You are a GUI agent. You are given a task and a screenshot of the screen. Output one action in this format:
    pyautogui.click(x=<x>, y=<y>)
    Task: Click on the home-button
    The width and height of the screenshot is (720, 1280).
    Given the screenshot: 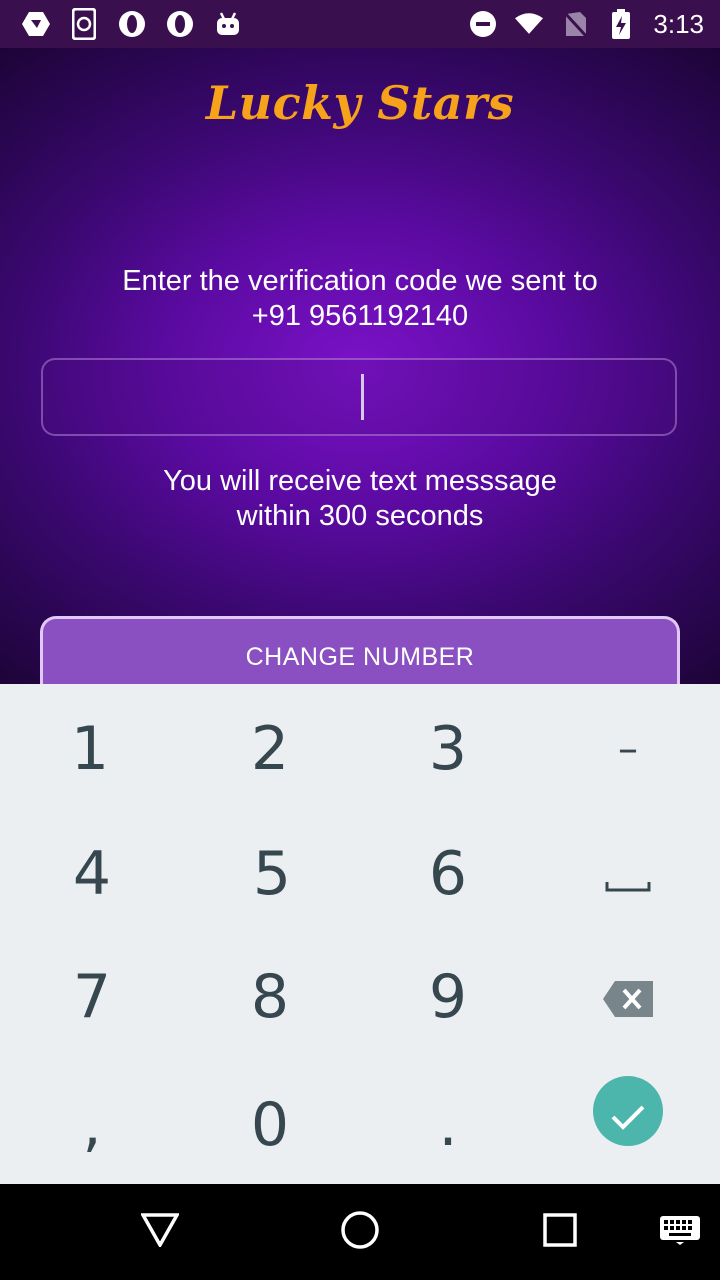 What is the action you would take?
    pyautogui.click(x=360, y=1232)
    